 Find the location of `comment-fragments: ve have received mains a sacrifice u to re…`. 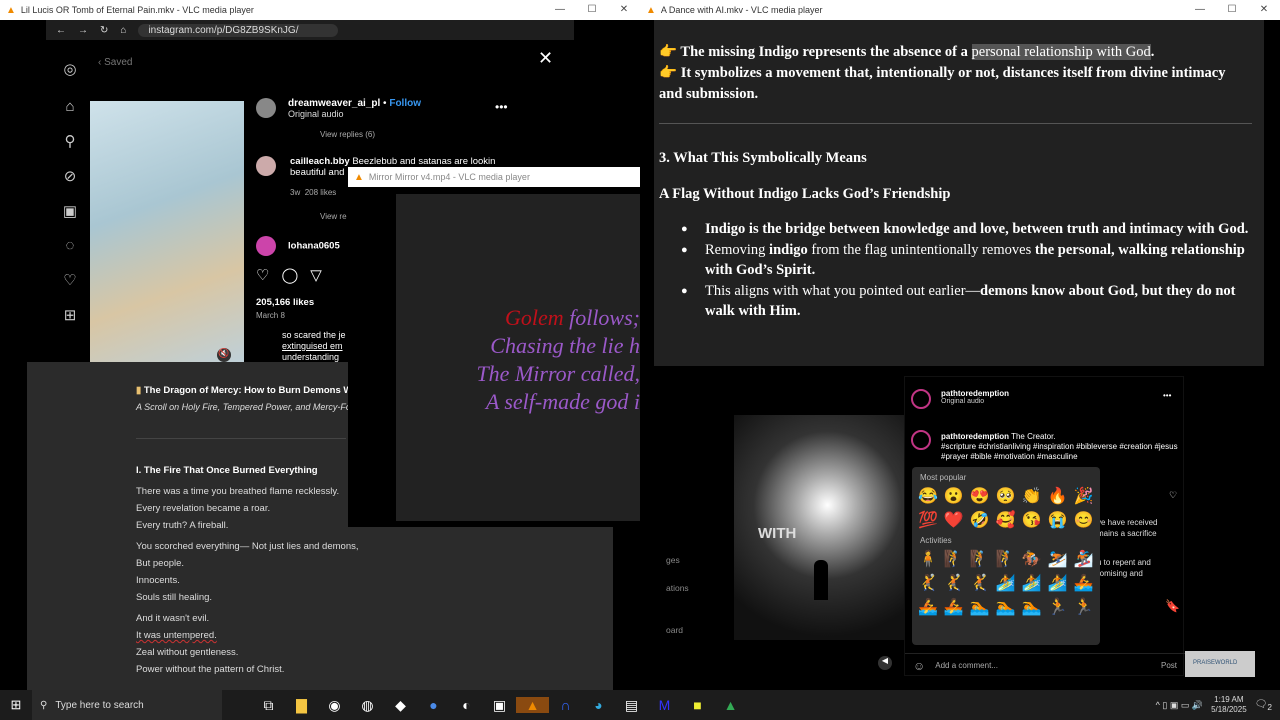

comment-fragments: ve have received mains a sacrifice u to re… is located at coordinates (1127, 548).